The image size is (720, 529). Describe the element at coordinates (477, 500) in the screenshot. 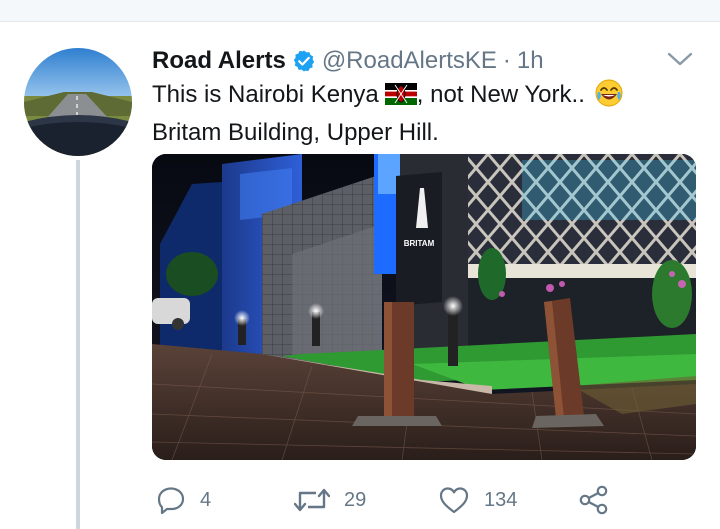

I see `like-button: 134` at that location.